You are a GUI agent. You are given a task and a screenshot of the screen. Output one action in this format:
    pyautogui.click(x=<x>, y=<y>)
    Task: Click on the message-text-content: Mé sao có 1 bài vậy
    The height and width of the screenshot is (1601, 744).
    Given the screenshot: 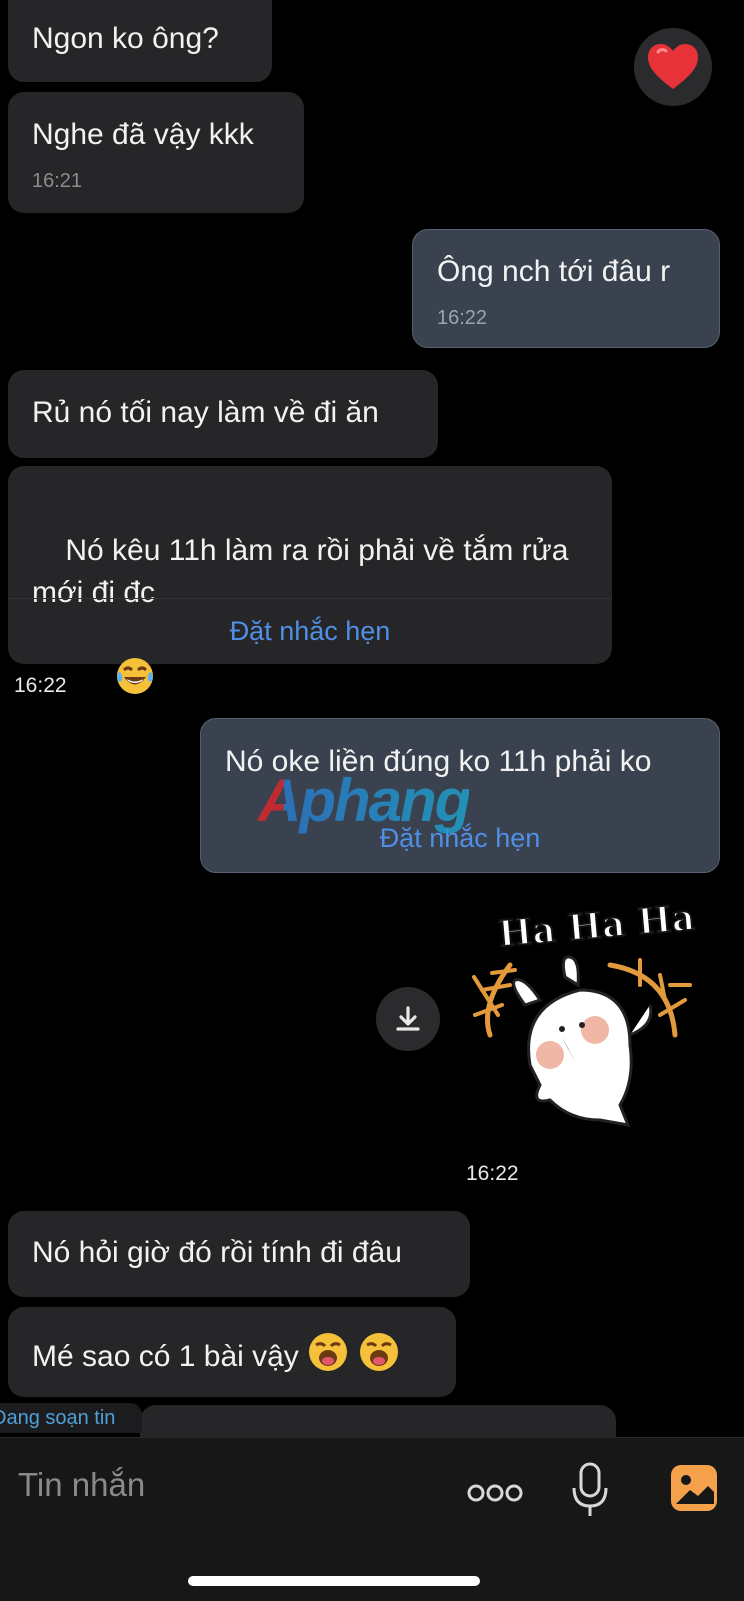 What is the action you would take?
    pyautogui.click(x=165, y=1356)
    